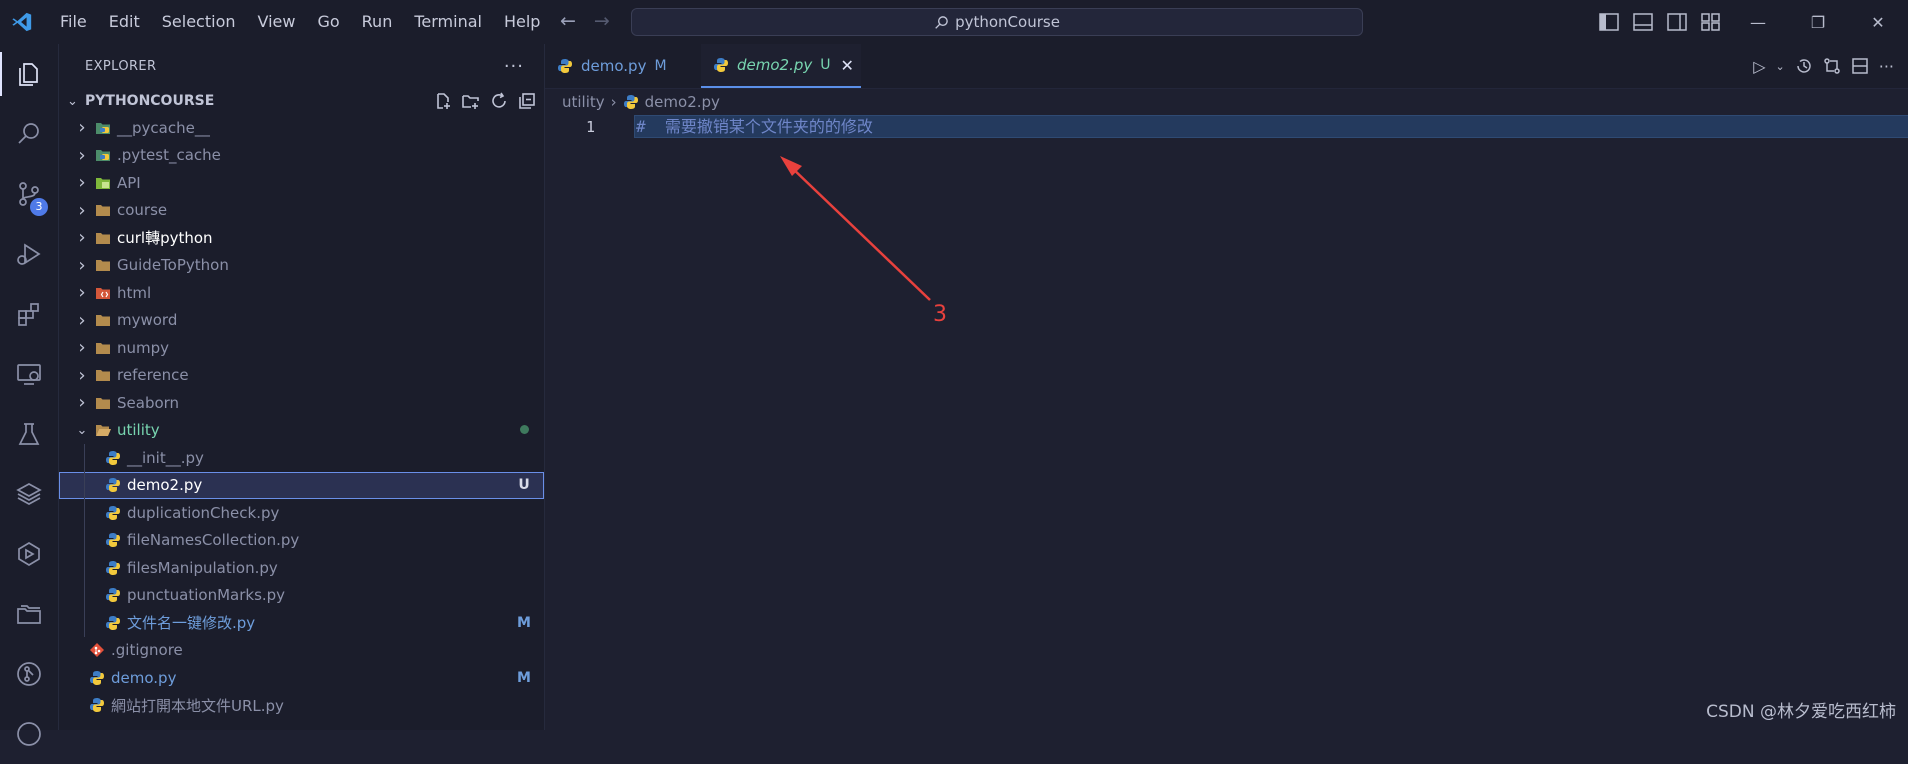 The width and height of the screenshot is (1908, 764). Describe the element at coordinates (301, 128) in the screenshot. I see `tree-folder-row: › __pycache__` at that location.